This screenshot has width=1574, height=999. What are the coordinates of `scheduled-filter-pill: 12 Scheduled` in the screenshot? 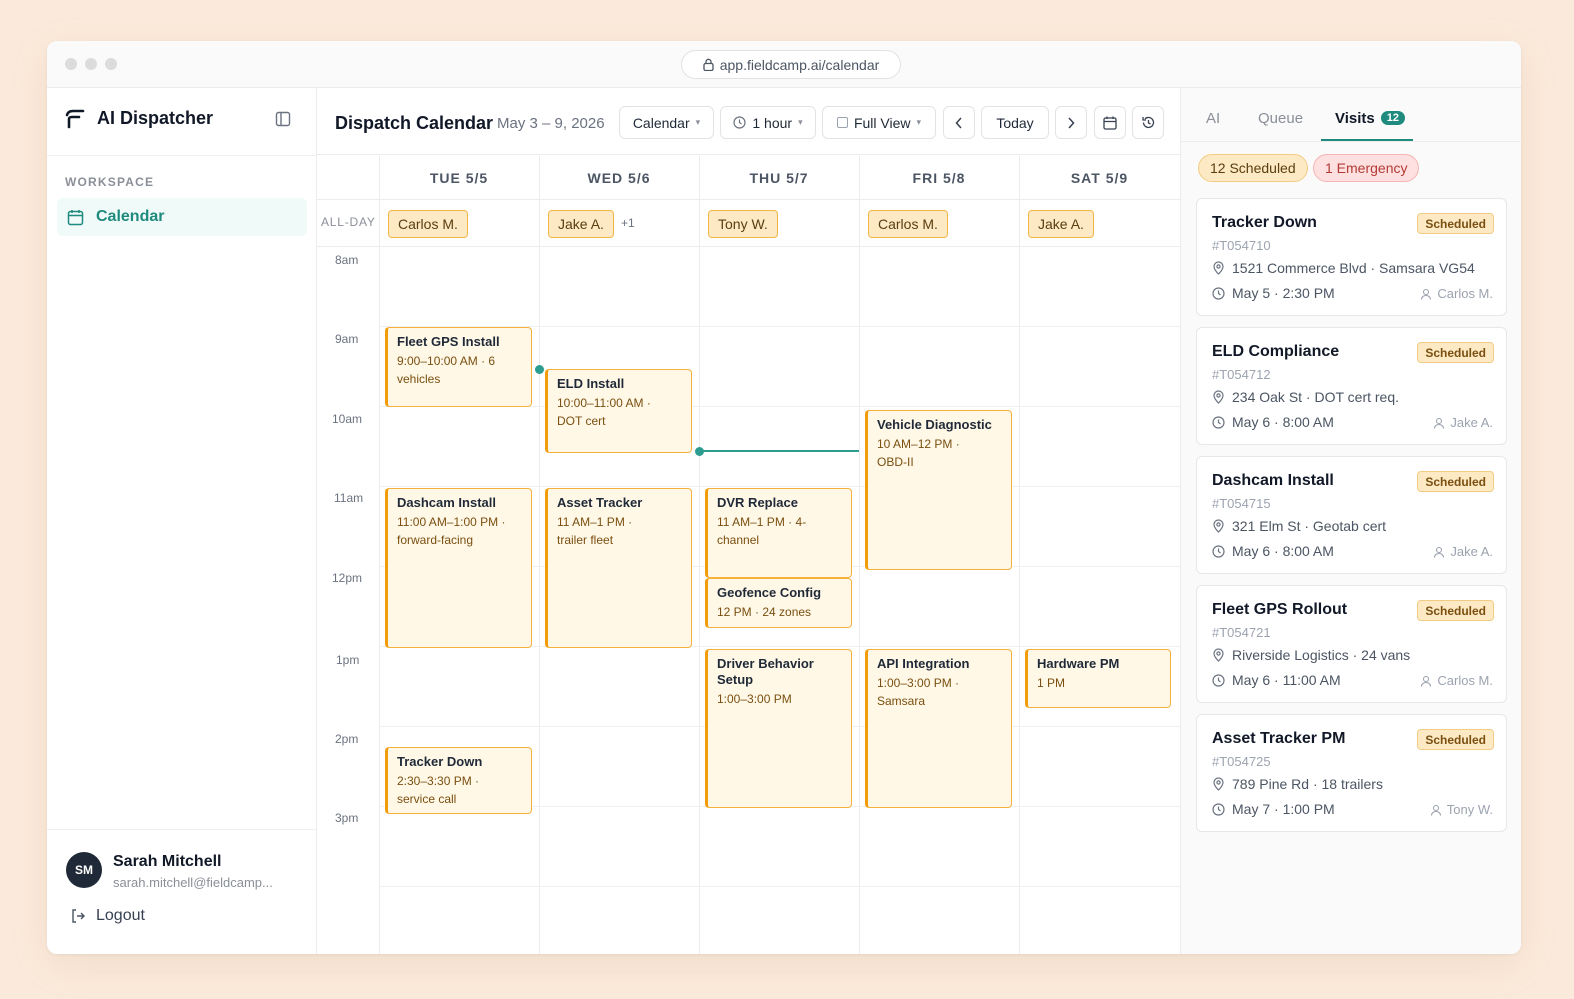 It's located at (1253, 168).